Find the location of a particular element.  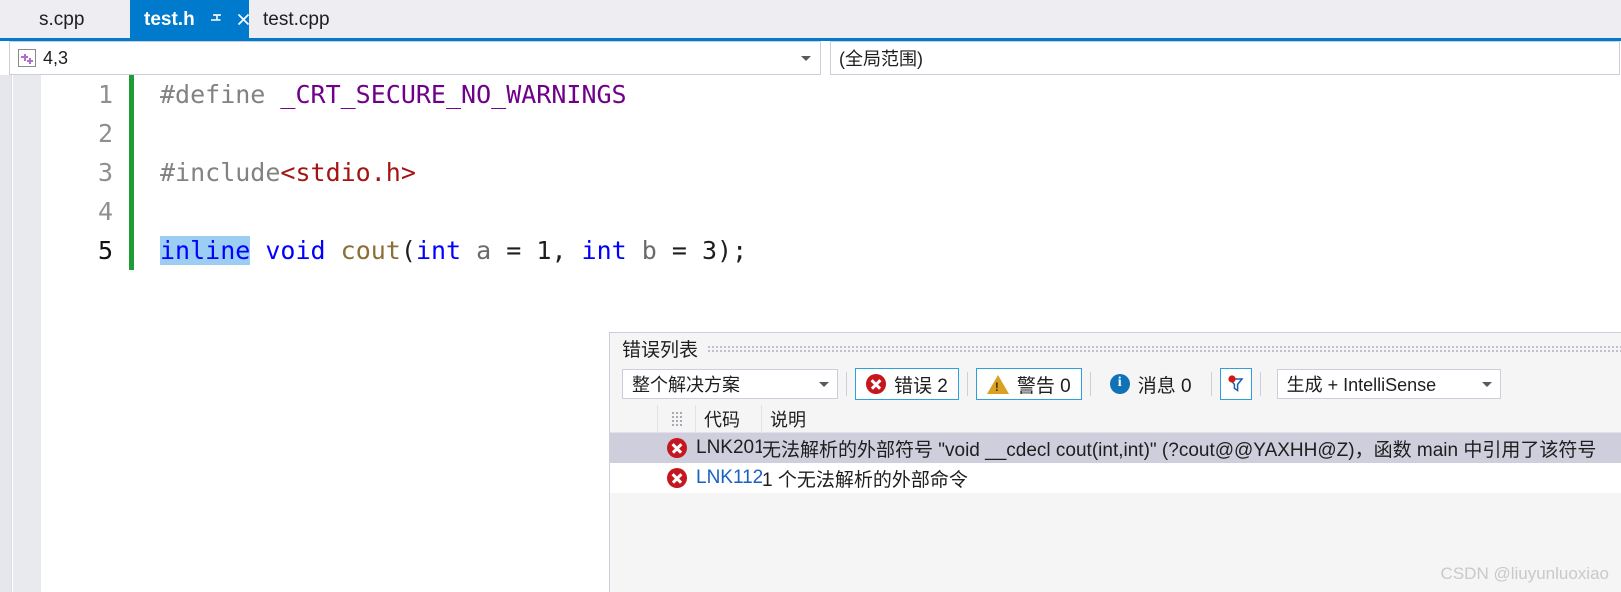

tab-label: s.cpp is located at coordinates (62, 19).